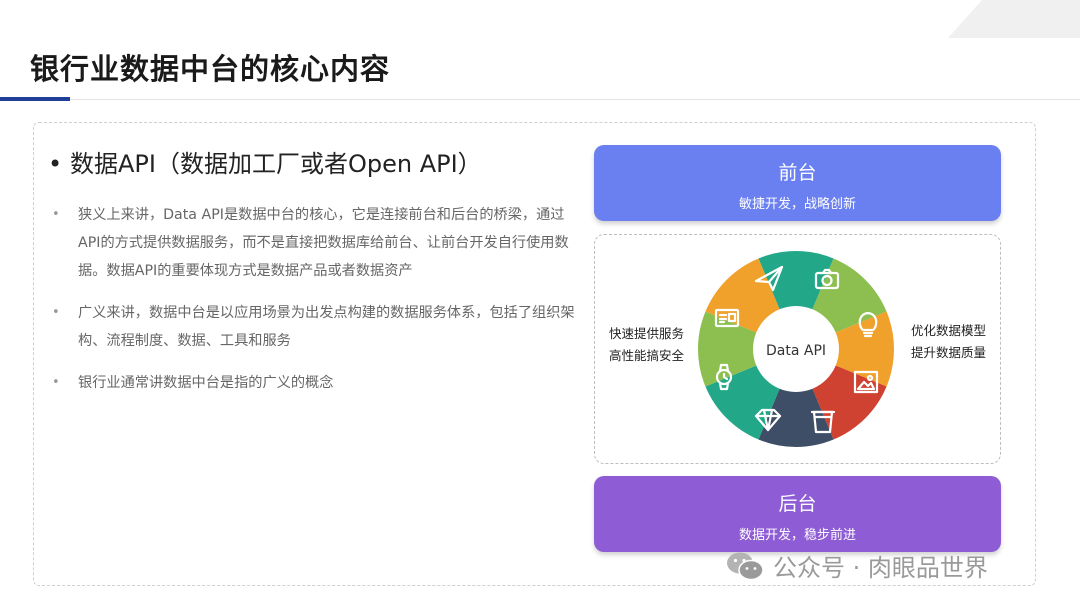  What do you see at coordinates (797, 535) in the screenshot?
I see `back-office-subtitle: 数据开发，稳步前进` at bounding box center [797, 535].